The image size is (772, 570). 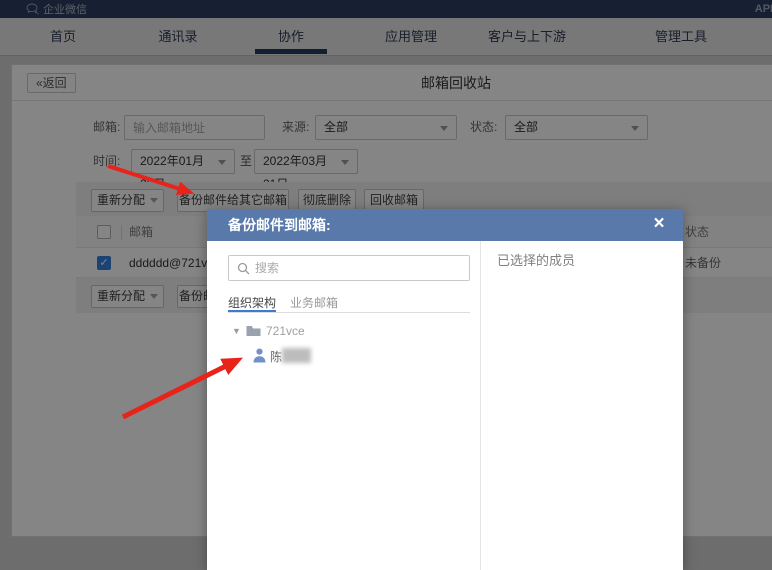 I want to click on member-search-box, so click(x=349, y=268).